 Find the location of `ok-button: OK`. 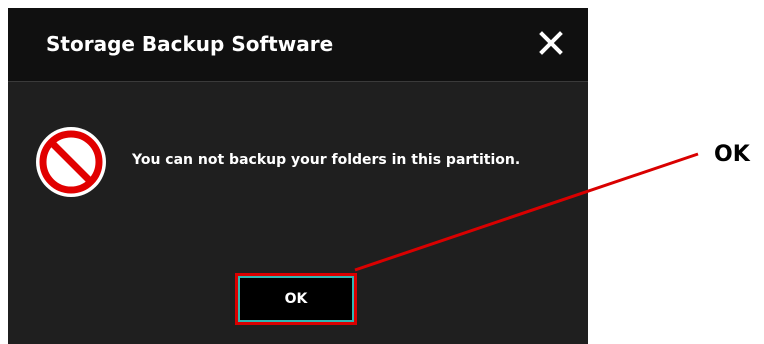

ok-button: OK is located at coordinates (296, 299).